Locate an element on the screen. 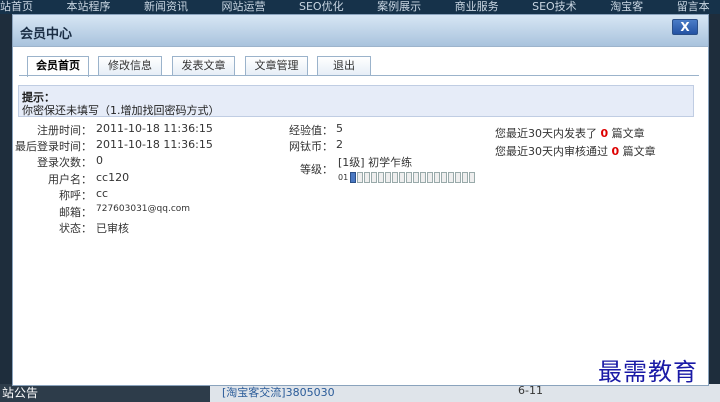 This screenshot has height=402, width=720. dialog-title: 会员中心 is located at coordinates (46, 34).